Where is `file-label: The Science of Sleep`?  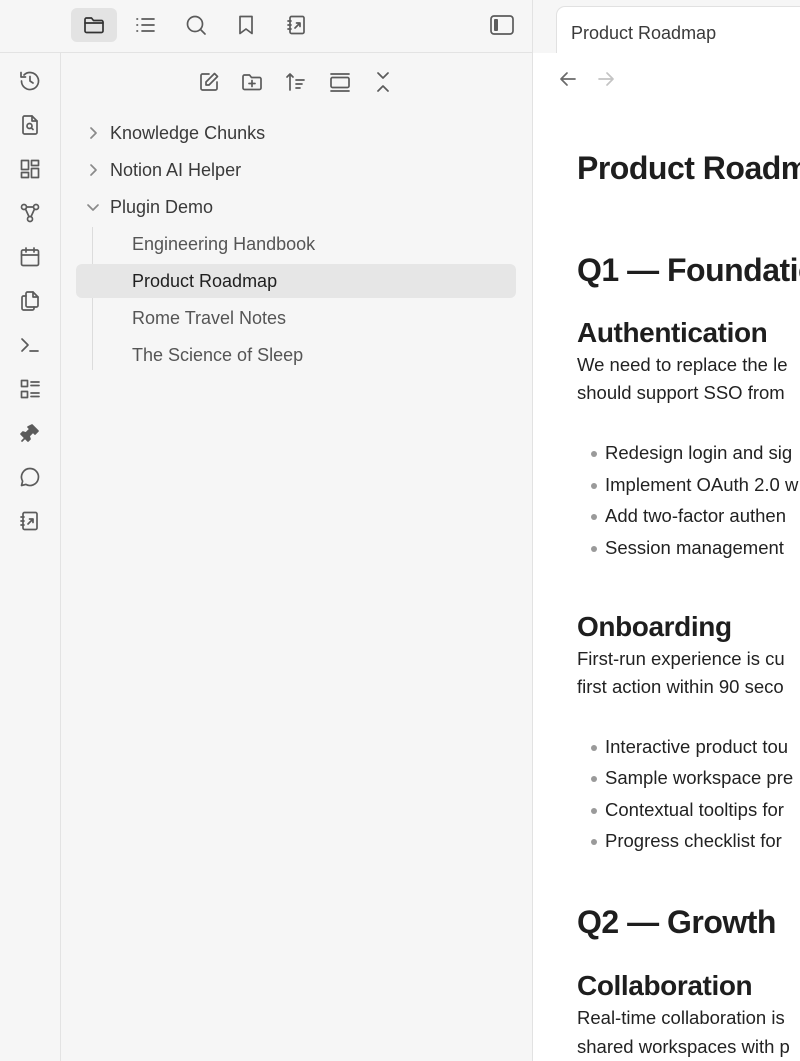
file-label: The Science of Sleep is located at coordinates (218, 354).